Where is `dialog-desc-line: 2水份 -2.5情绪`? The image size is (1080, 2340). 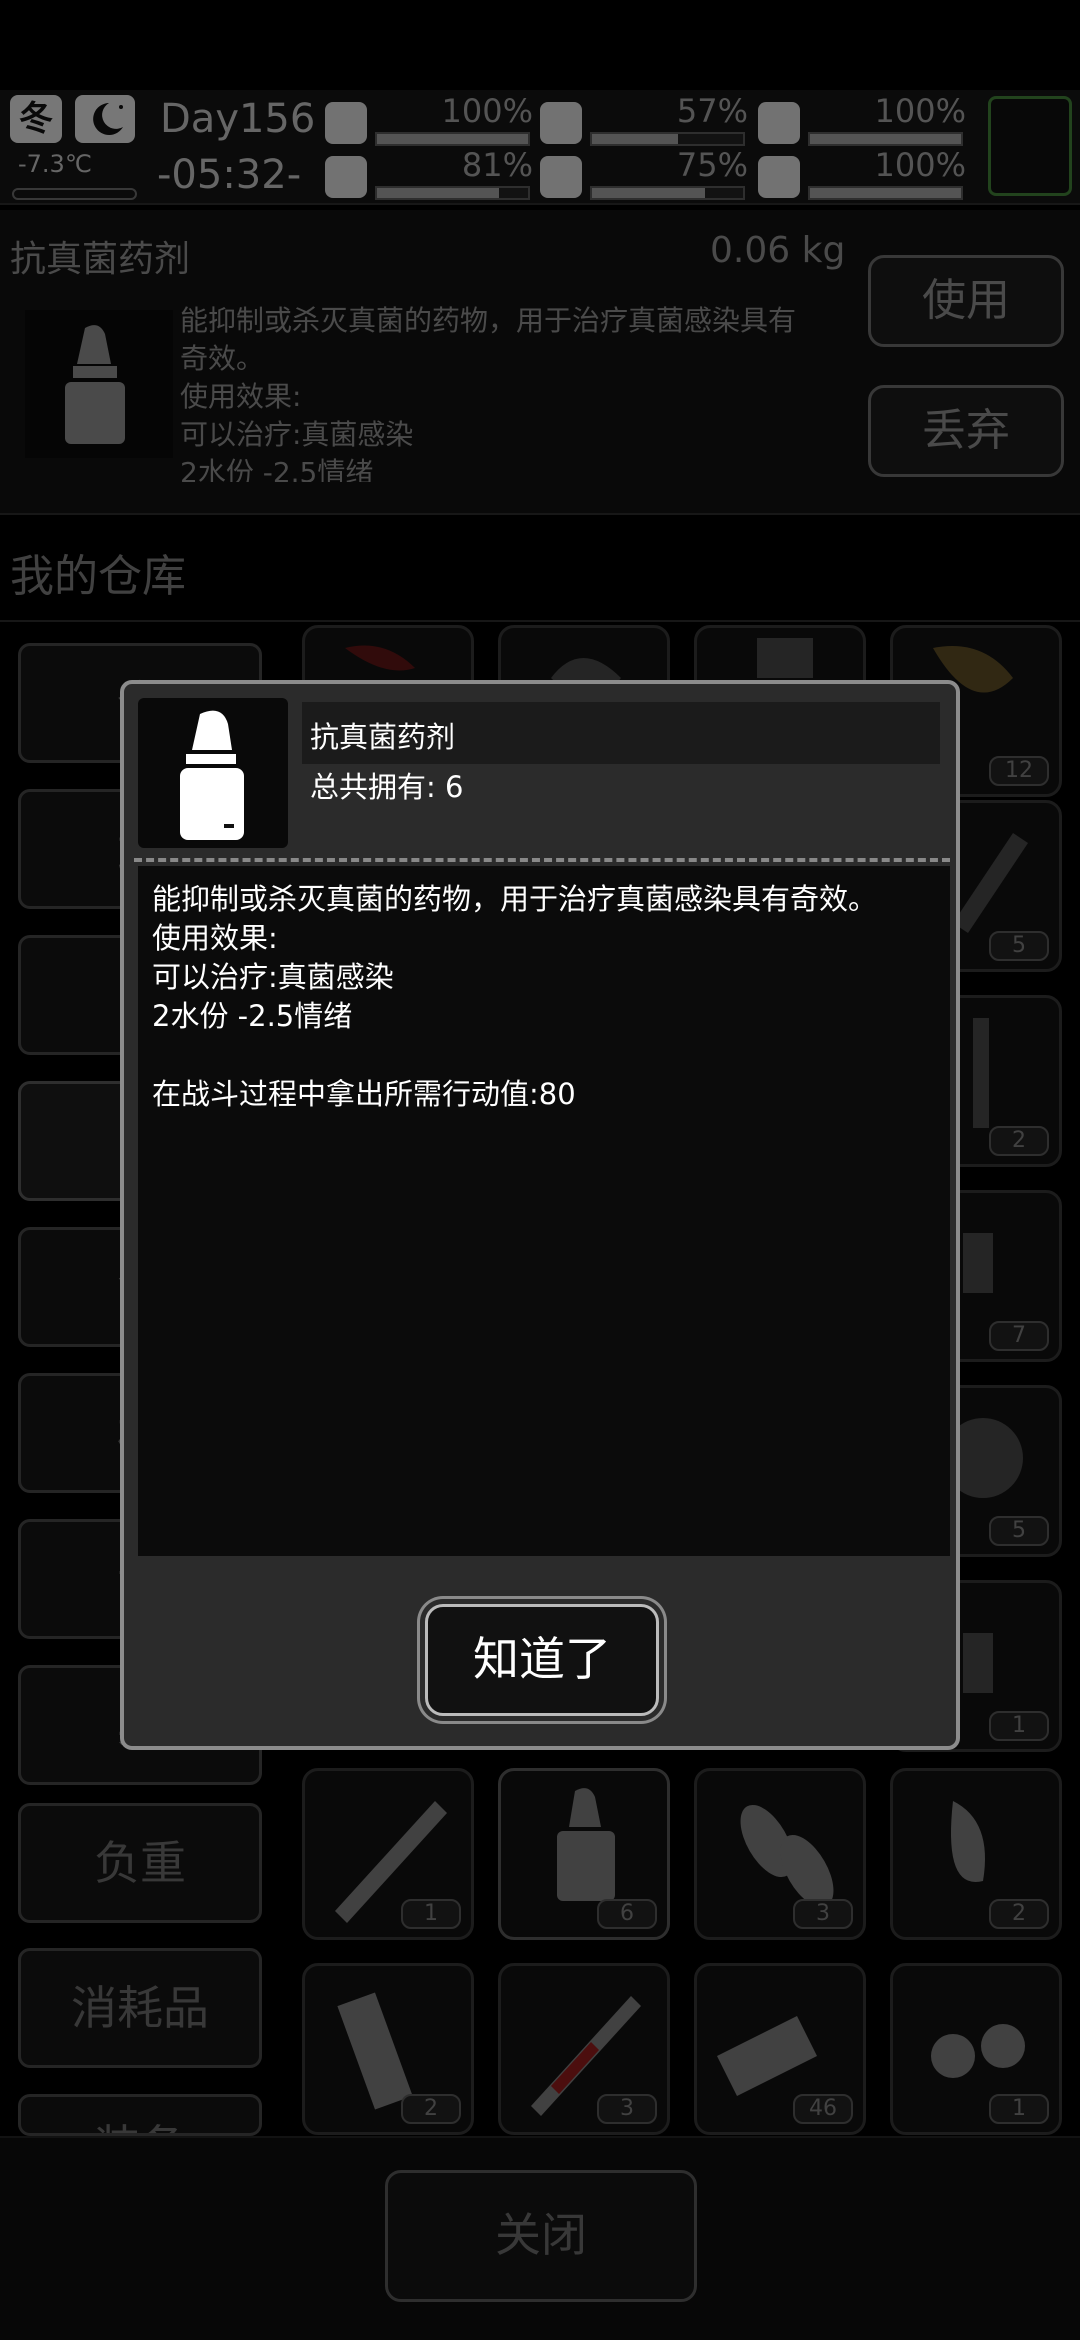 dialog-desc-line: 2水份 -2.5情绪 is located at coordinates (252, 1016).